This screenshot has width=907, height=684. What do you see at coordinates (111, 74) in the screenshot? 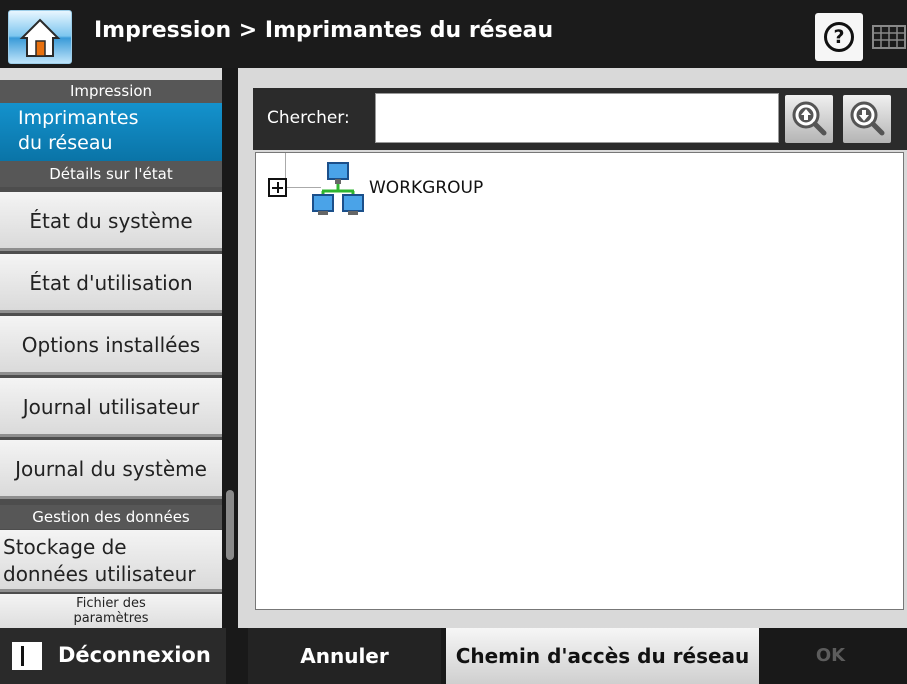
I see `sidebar-partial-item` at bounding box center [111, 74].